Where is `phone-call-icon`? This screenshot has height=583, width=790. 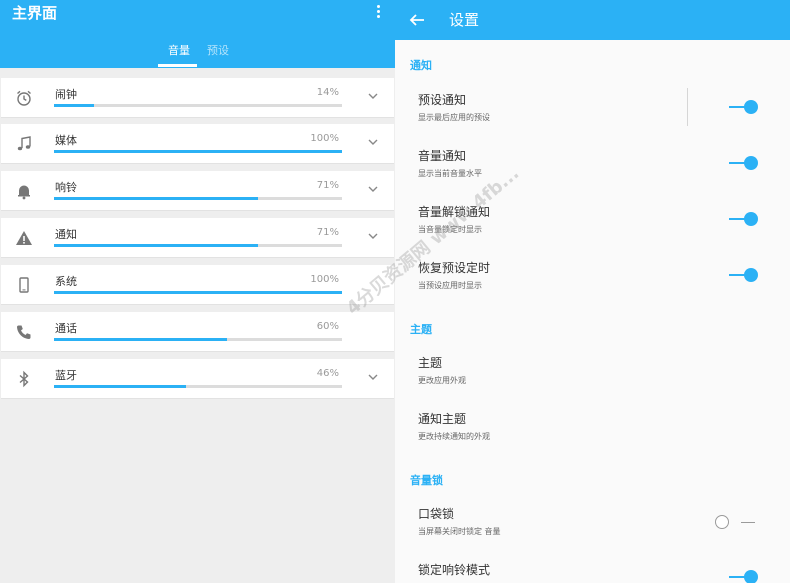 phone-call-icon is located at coordinates (24, 332).